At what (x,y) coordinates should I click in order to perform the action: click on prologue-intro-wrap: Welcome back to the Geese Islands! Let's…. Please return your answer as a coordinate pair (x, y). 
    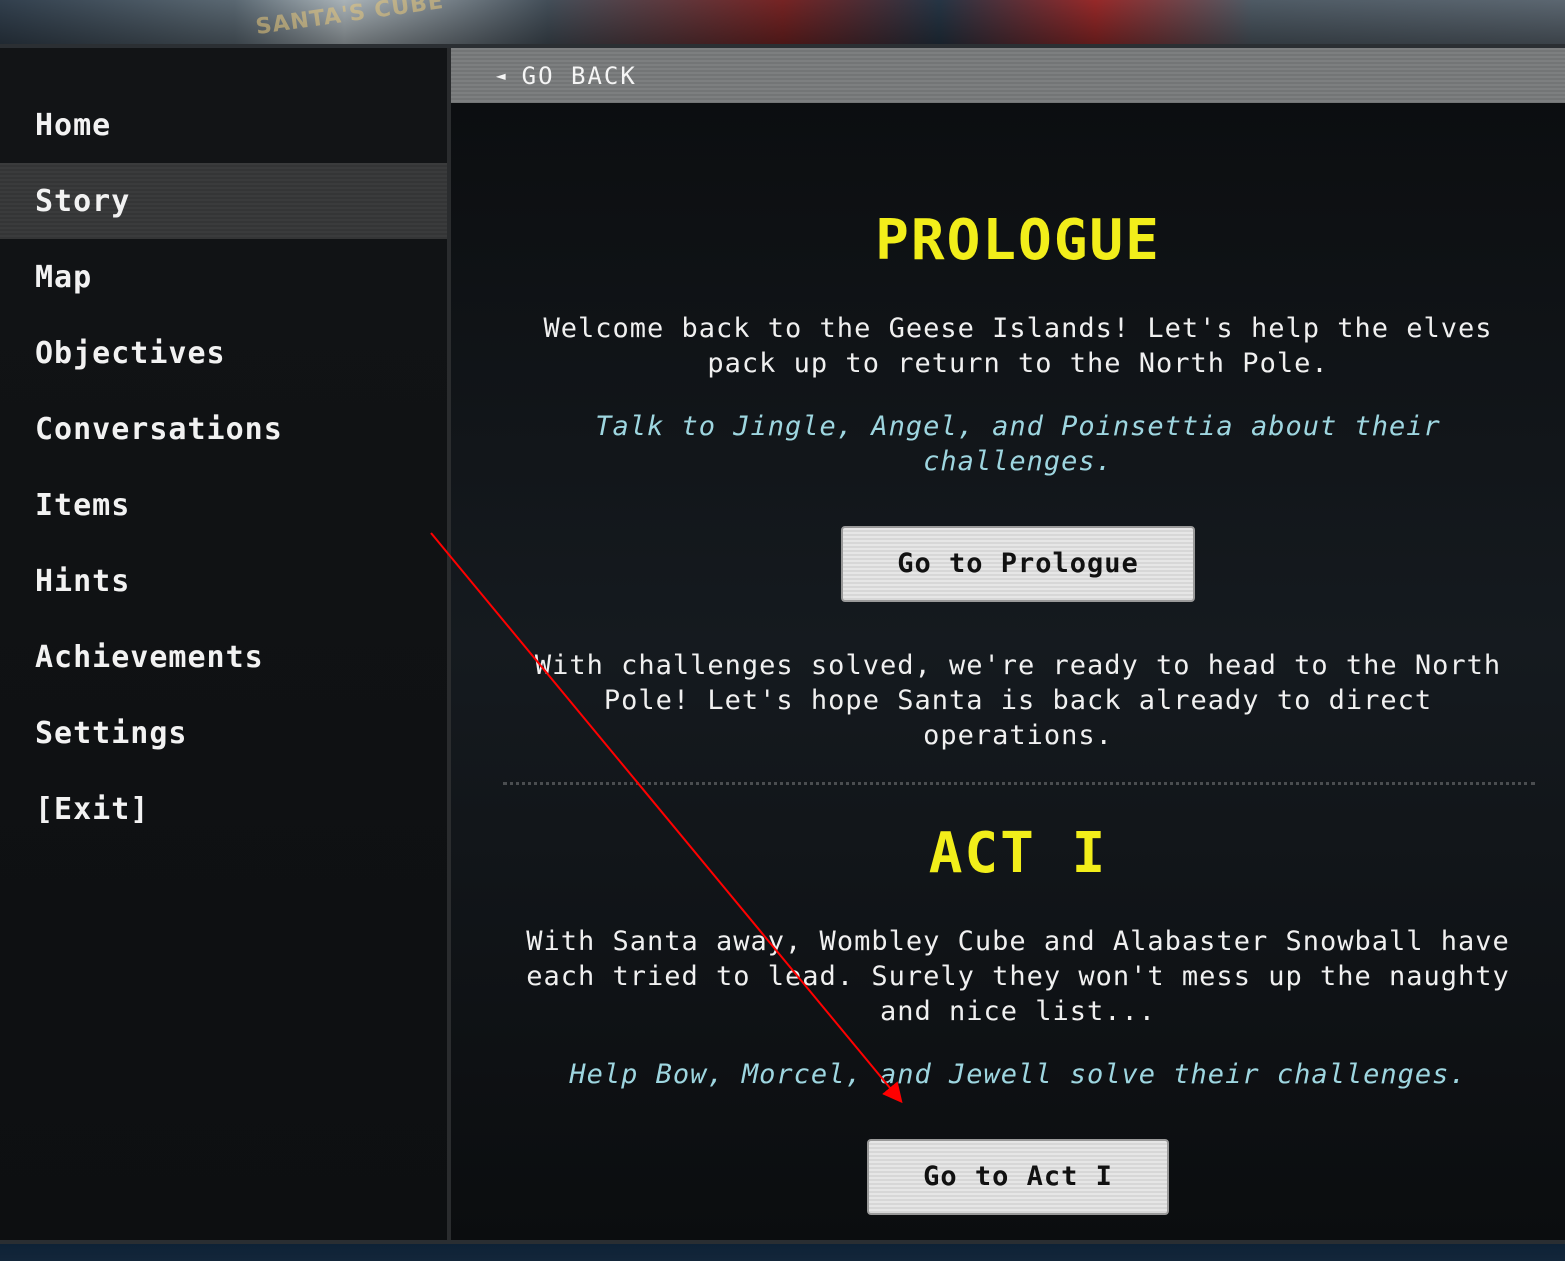
    Looking at the image, I should click on (1018, 346).